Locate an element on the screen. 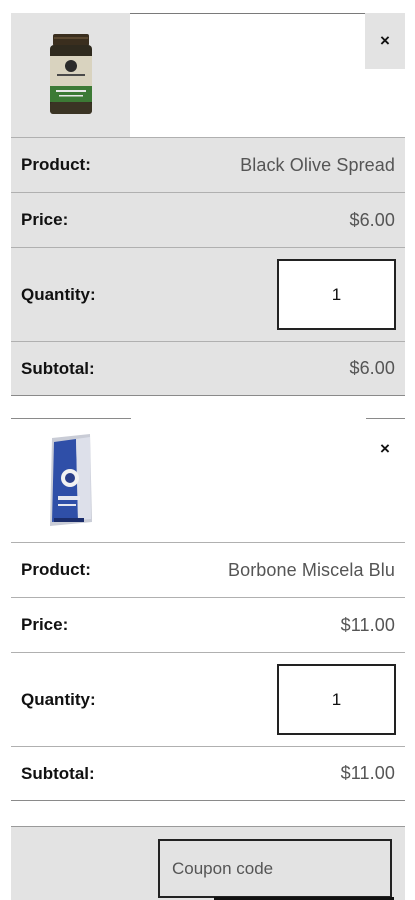  coupon-section is located at coordinates (208, 863).